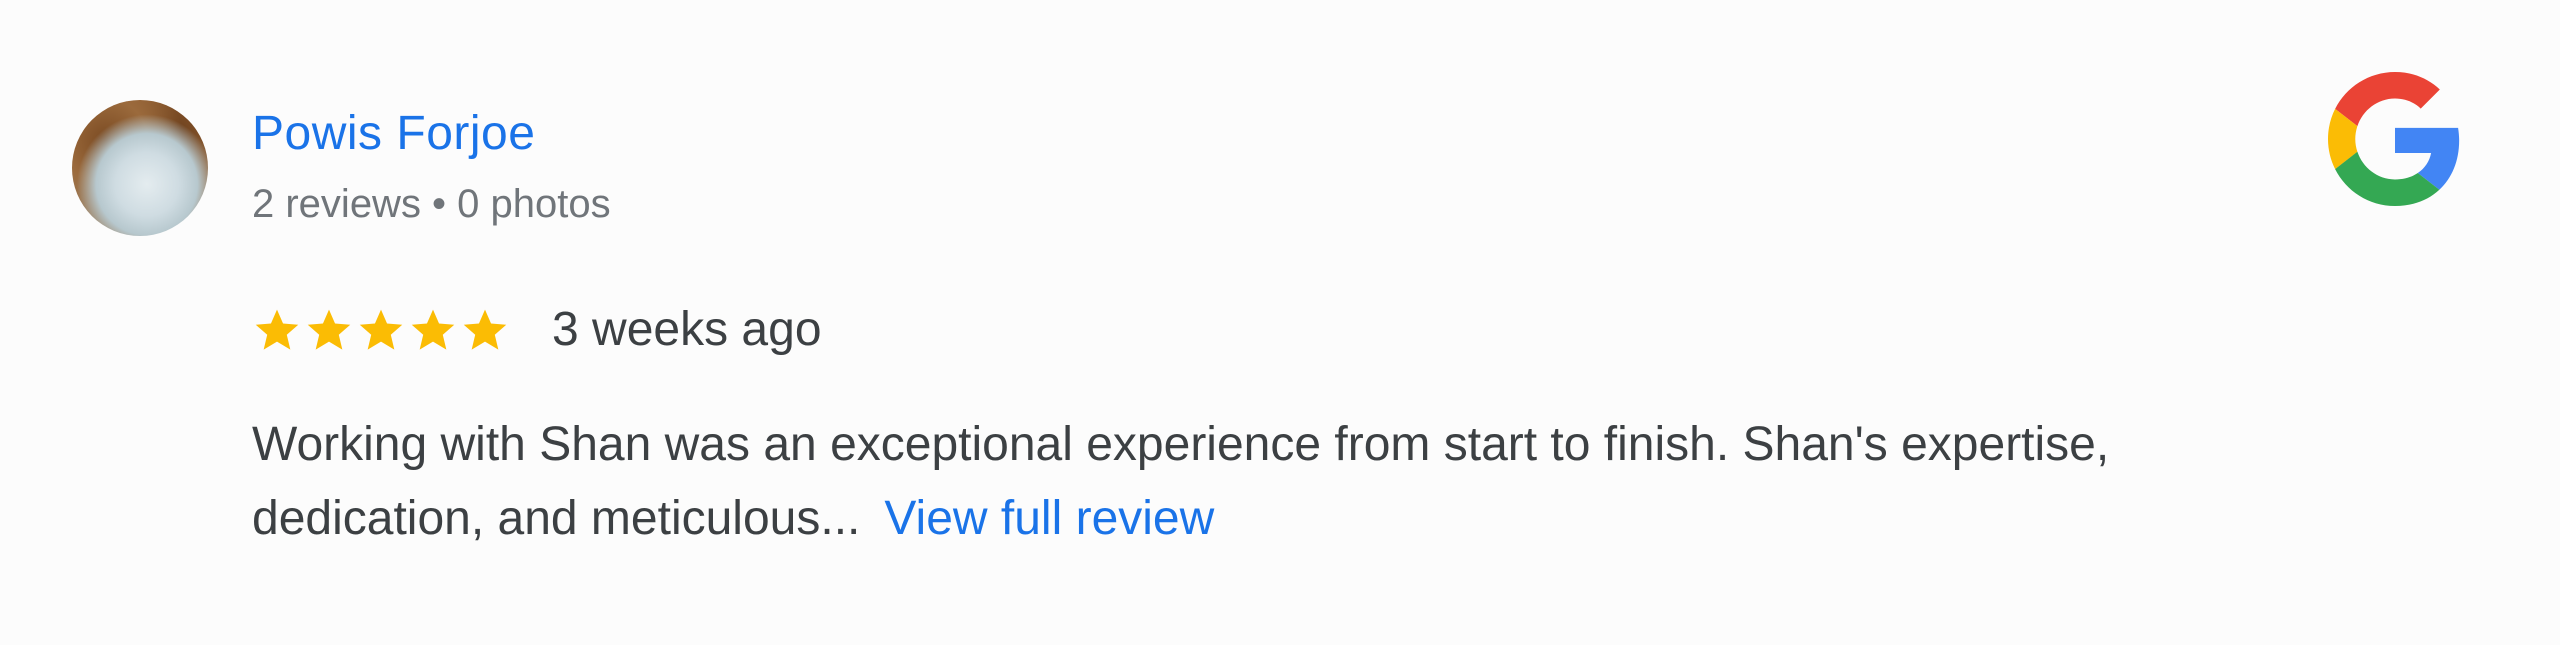 Image resolution: width=2560 pixels, height=645 pixels. Describe the element at coordinates (1049, 518) in the screenshot. I see `view-full-review-link: View full review` at that location.